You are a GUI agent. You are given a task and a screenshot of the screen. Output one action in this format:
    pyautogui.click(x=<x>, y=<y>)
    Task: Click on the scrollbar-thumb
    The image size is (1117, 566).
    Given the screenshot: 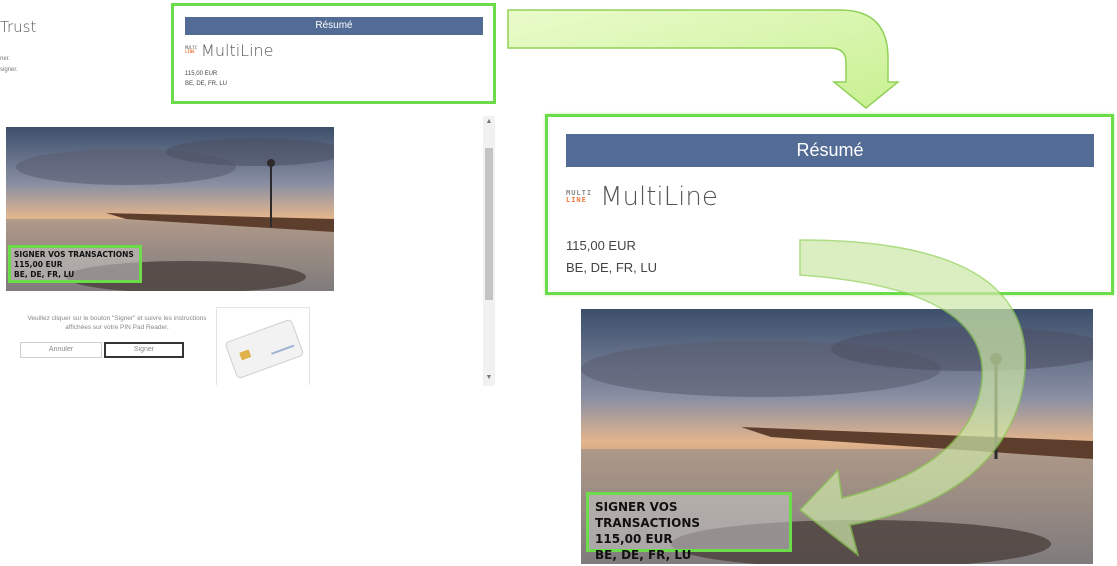 What is the action you would take?
    pyautogui.click(x=489, y=224)
    